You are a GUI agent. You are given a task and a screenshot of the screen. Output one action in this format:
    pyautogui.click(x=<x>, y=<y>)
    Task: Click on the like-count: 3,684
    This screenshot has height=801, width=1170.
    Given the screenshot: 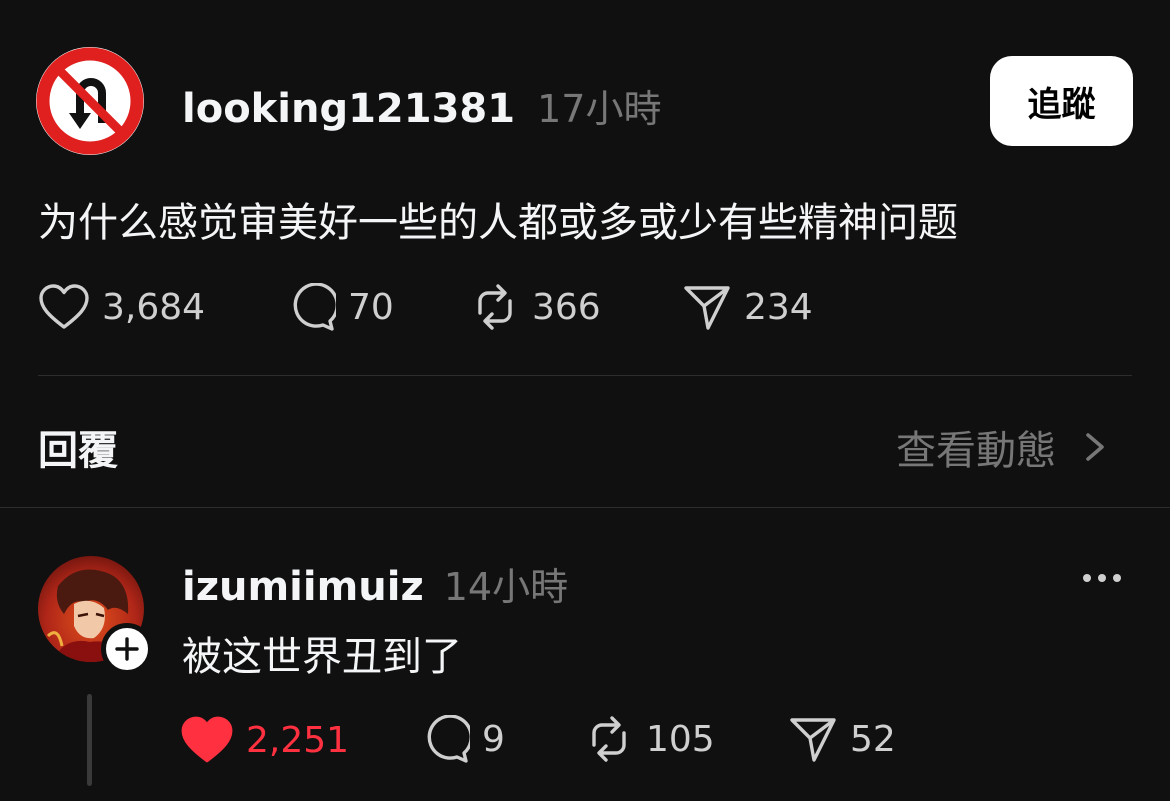 What is the action you would take?
    pyautogui.click(x=154, y=307)
    